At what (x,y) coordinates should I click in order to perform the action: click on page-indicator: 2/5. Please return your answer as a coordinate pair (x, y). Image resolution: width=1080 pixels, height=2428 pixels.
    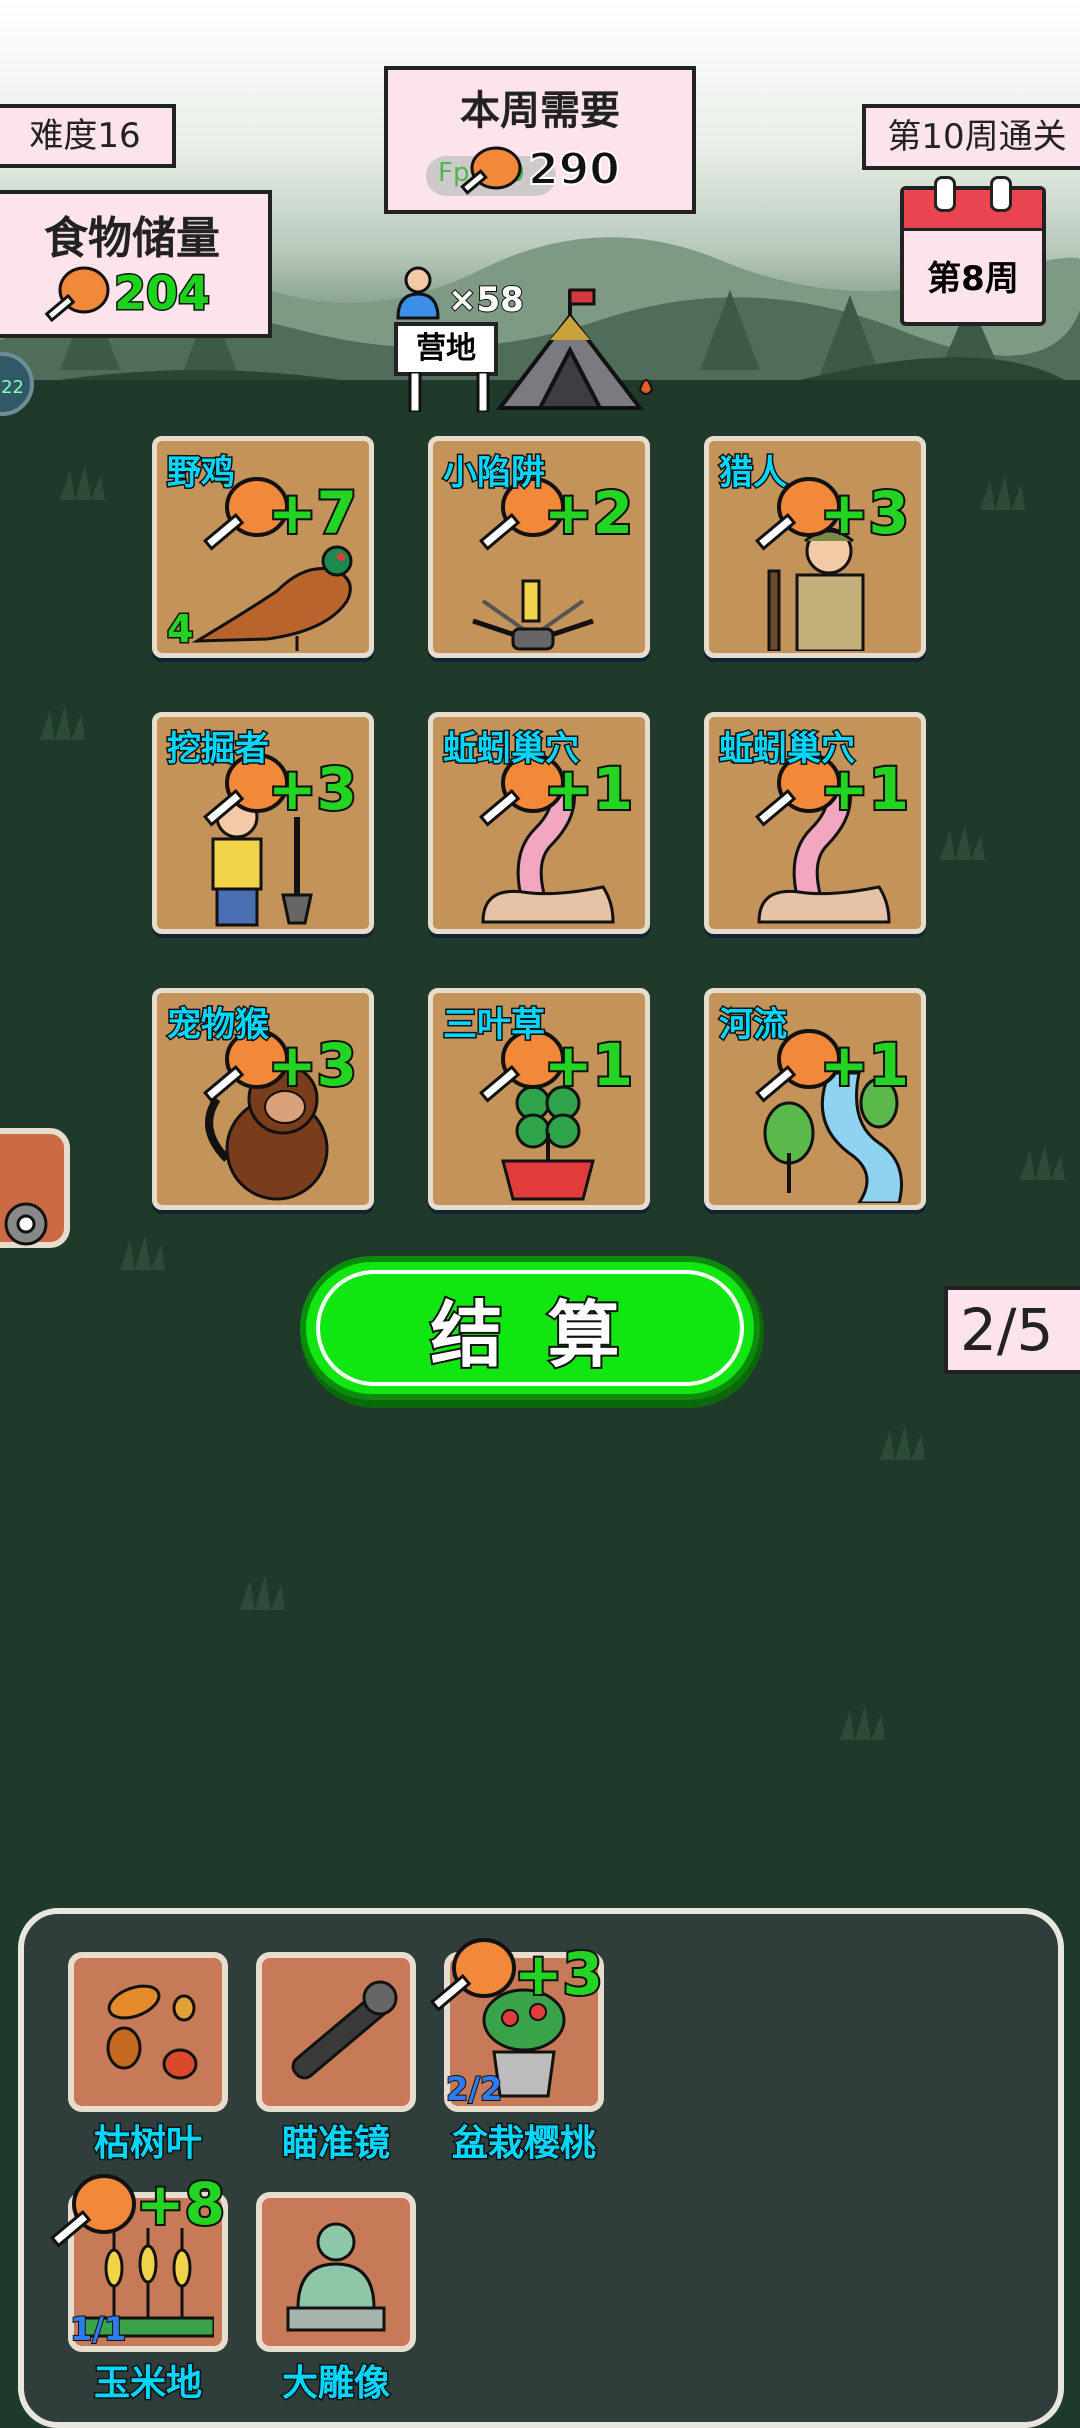
    Looking at the image, I should click on (1012, 1330).